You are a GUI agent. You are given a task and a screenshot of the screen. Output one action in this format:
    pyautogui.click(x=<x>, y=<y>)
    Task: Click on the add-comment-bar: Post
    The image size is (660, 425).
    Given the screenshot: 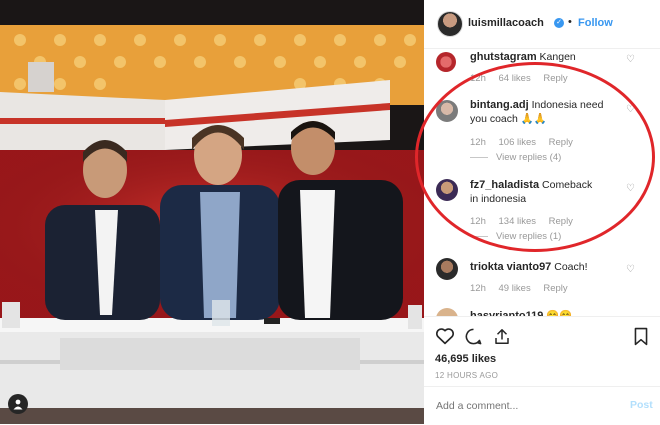 What is the action you would take?
    pyautogui.click(x=542, y=405)
    